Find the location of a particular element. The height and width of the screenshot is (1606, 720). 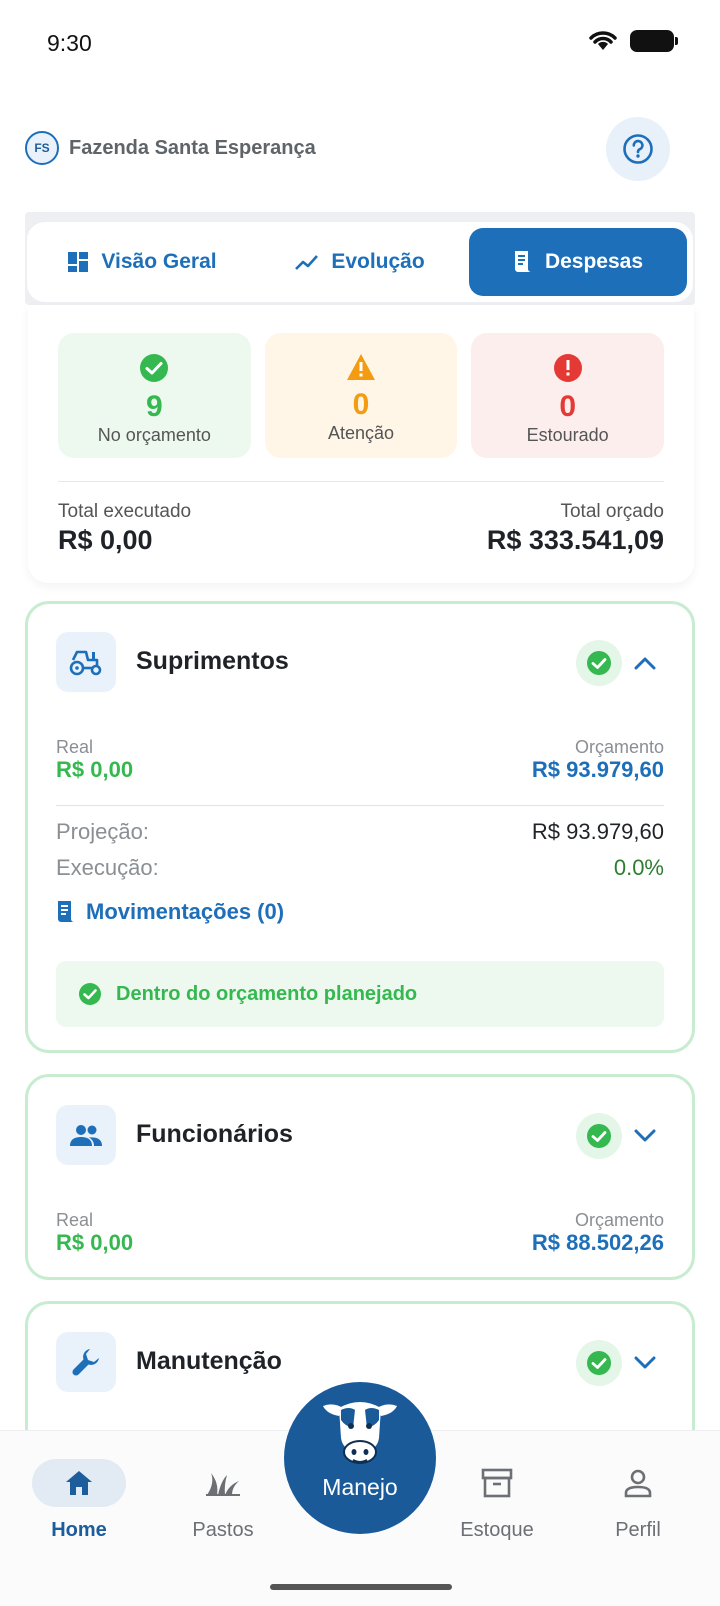

real-amount: Real R$ 0,00 is located at coordinates (94, 760).